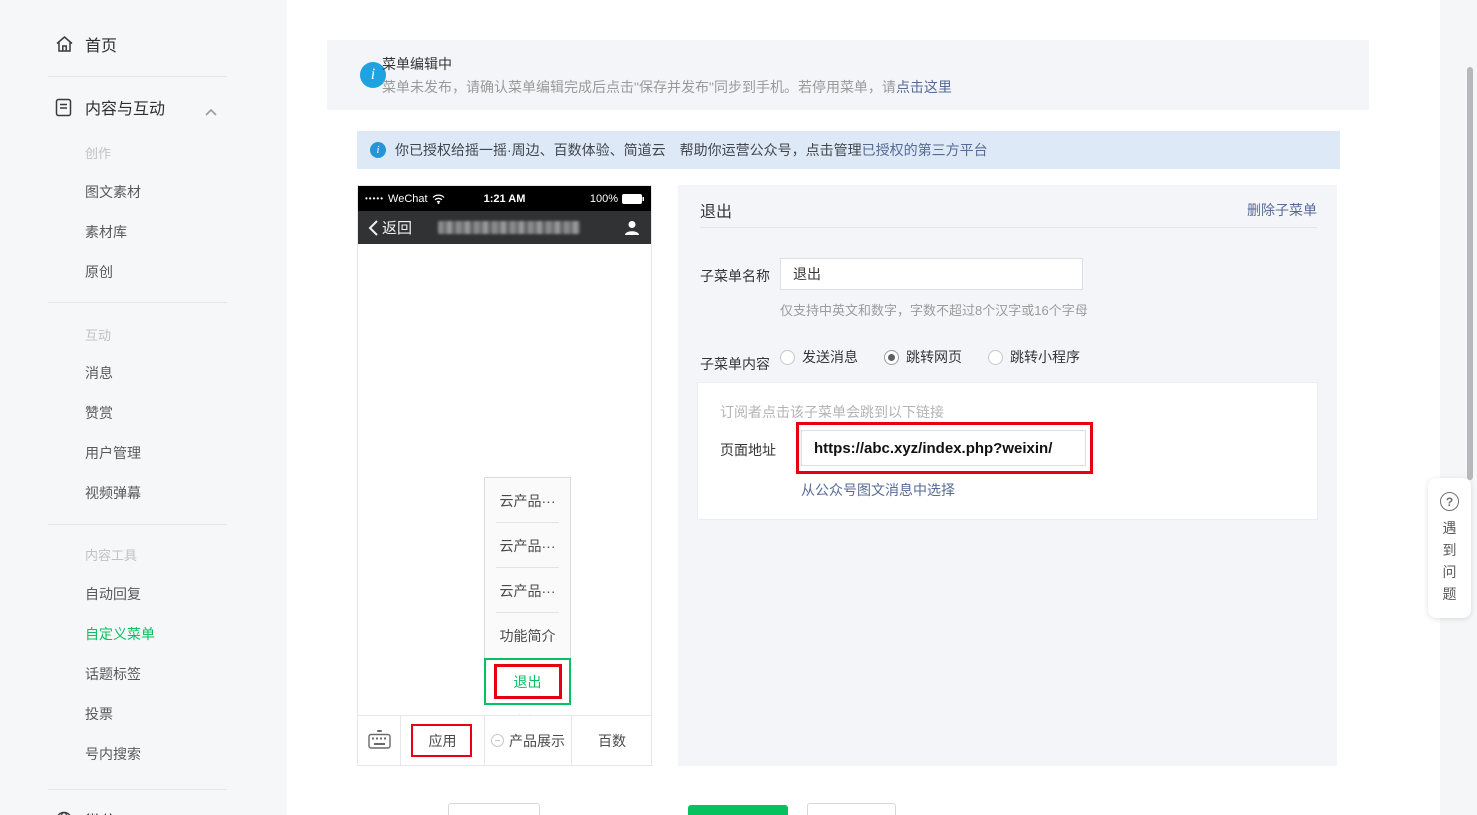  I want to click on radio-label: 发送消息, so click(830, 357).